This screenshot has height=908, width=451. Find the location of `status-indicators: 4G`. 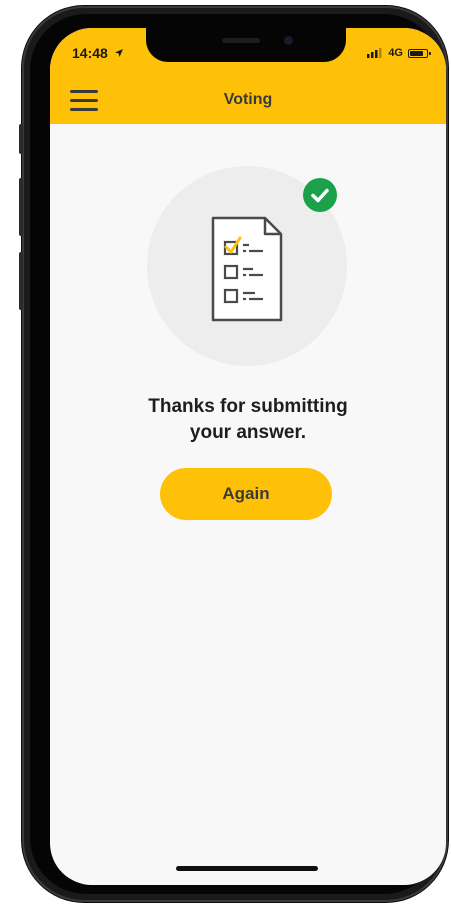

status-indicators: 4G is located at coordinates (399, 53).